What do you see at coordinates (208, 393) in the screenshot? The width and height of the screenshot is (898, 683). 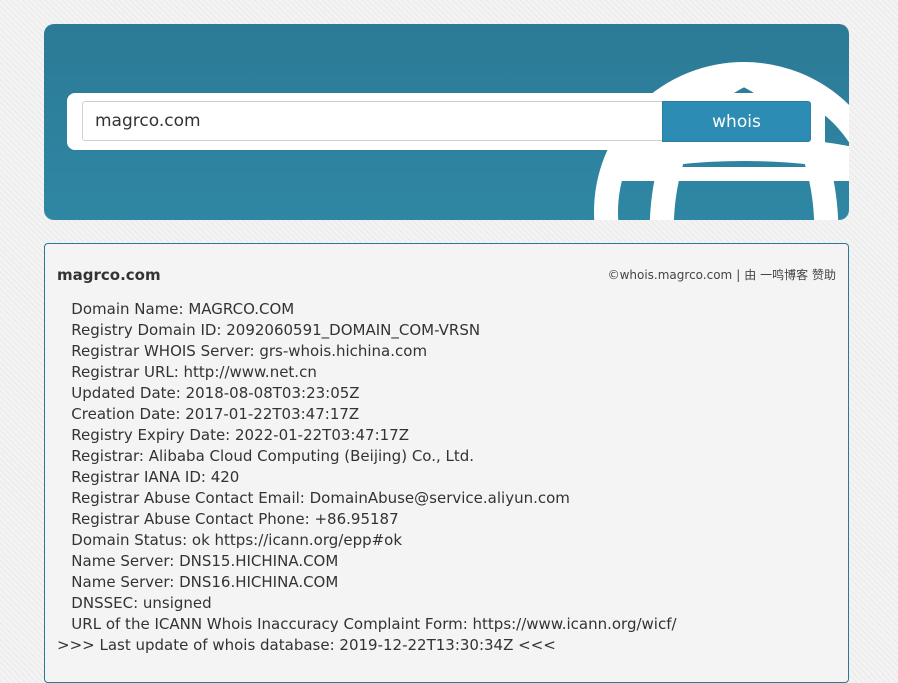 I see `whois-line: Updated Date: 2018-08-08T03:23:05Z` at bounding box center [208, 393].